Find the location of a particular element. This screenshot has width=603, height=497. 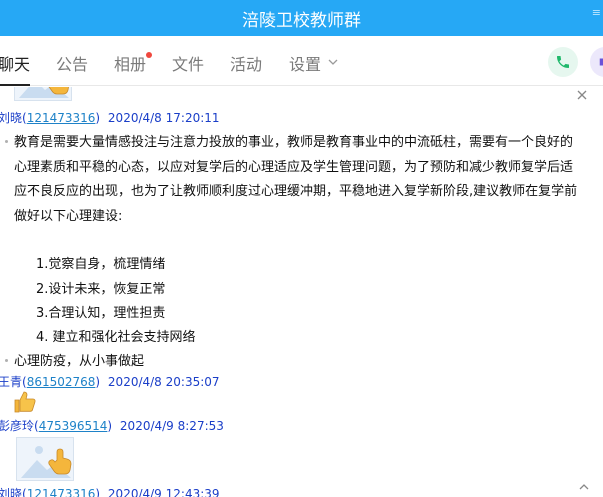

voice-call-button is located at coordinates (563, 62).